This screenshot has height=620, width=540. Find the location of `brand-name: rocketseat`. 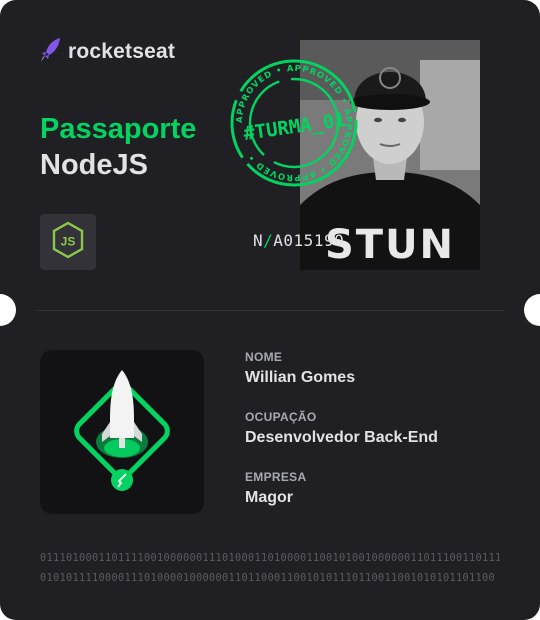

brand-name: rocketseat is located at coordinates (122, 51).